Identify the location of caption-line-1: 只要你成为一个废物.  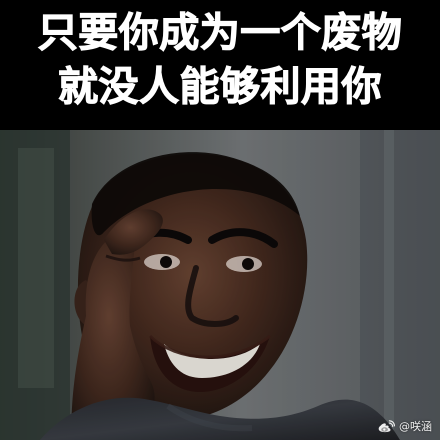
(220, 33).